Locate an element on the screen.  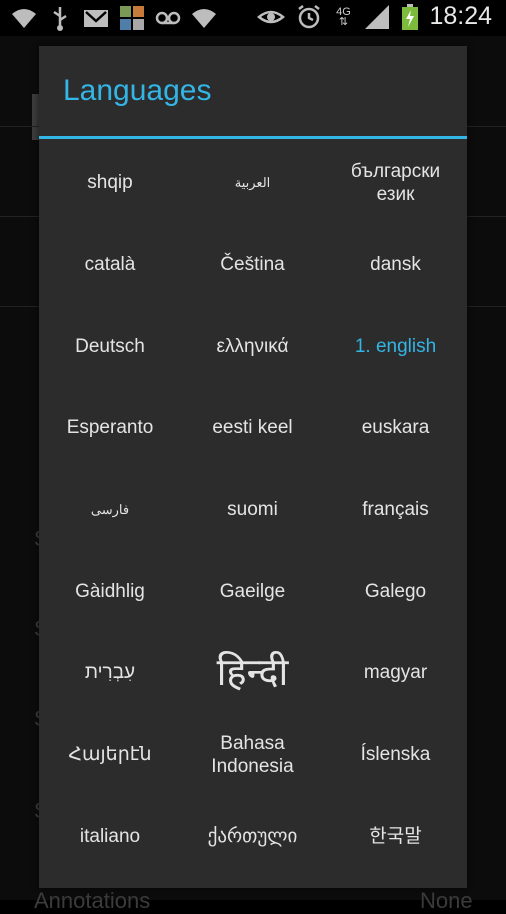
language-item: עִבְרִית is located at coordinates (110, 673).